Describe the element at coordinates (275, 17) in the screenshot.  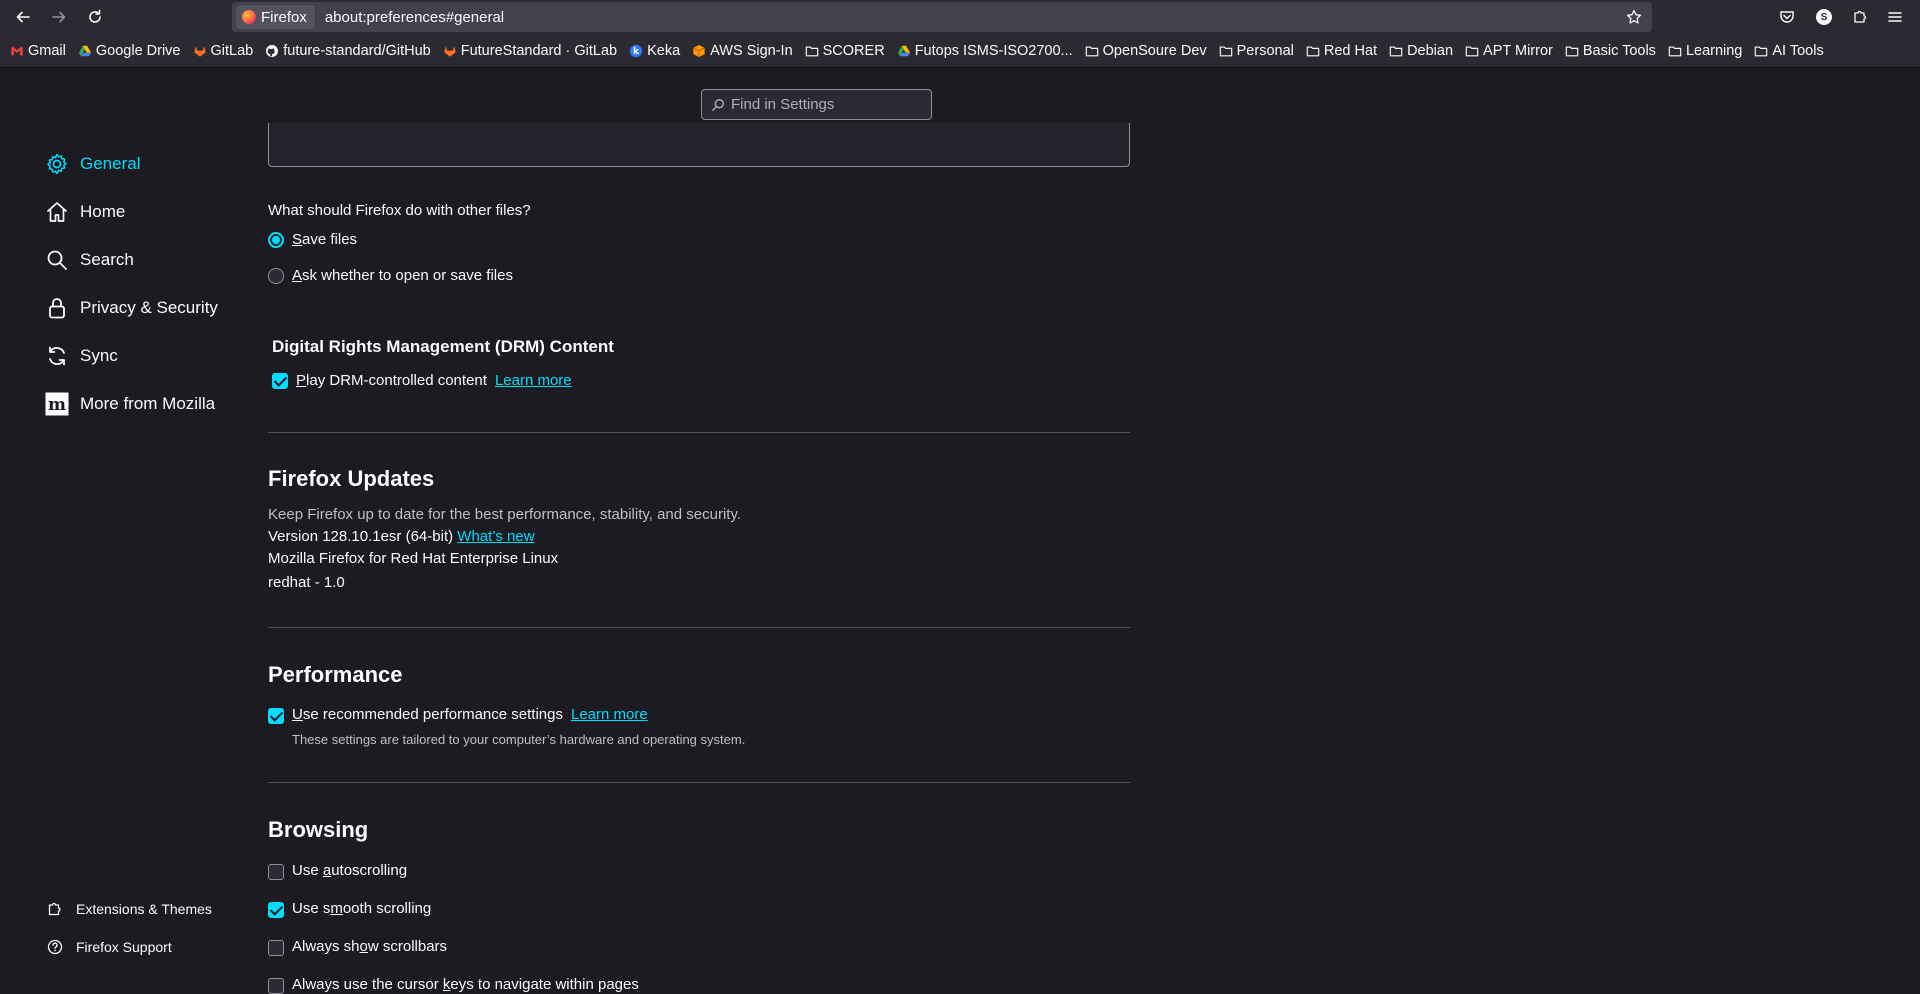
I see `identity-box: Firefox` at that location.